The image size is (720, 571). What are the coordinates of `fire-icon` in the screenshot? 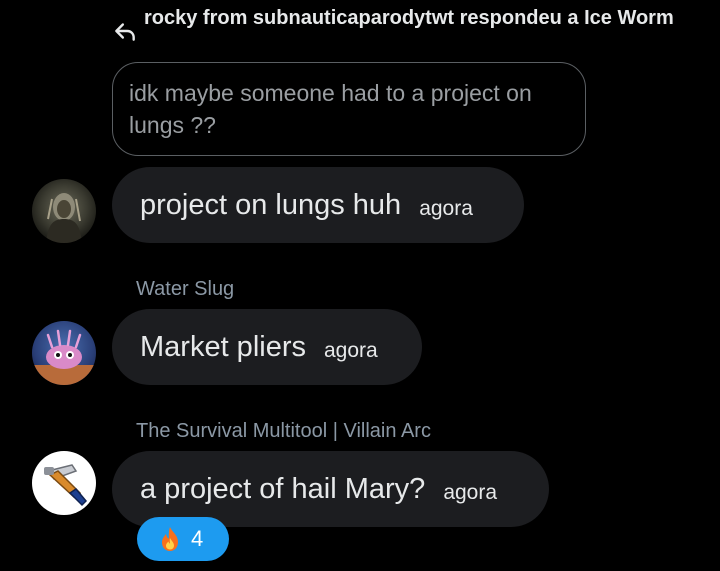 It's located at (170, 539).